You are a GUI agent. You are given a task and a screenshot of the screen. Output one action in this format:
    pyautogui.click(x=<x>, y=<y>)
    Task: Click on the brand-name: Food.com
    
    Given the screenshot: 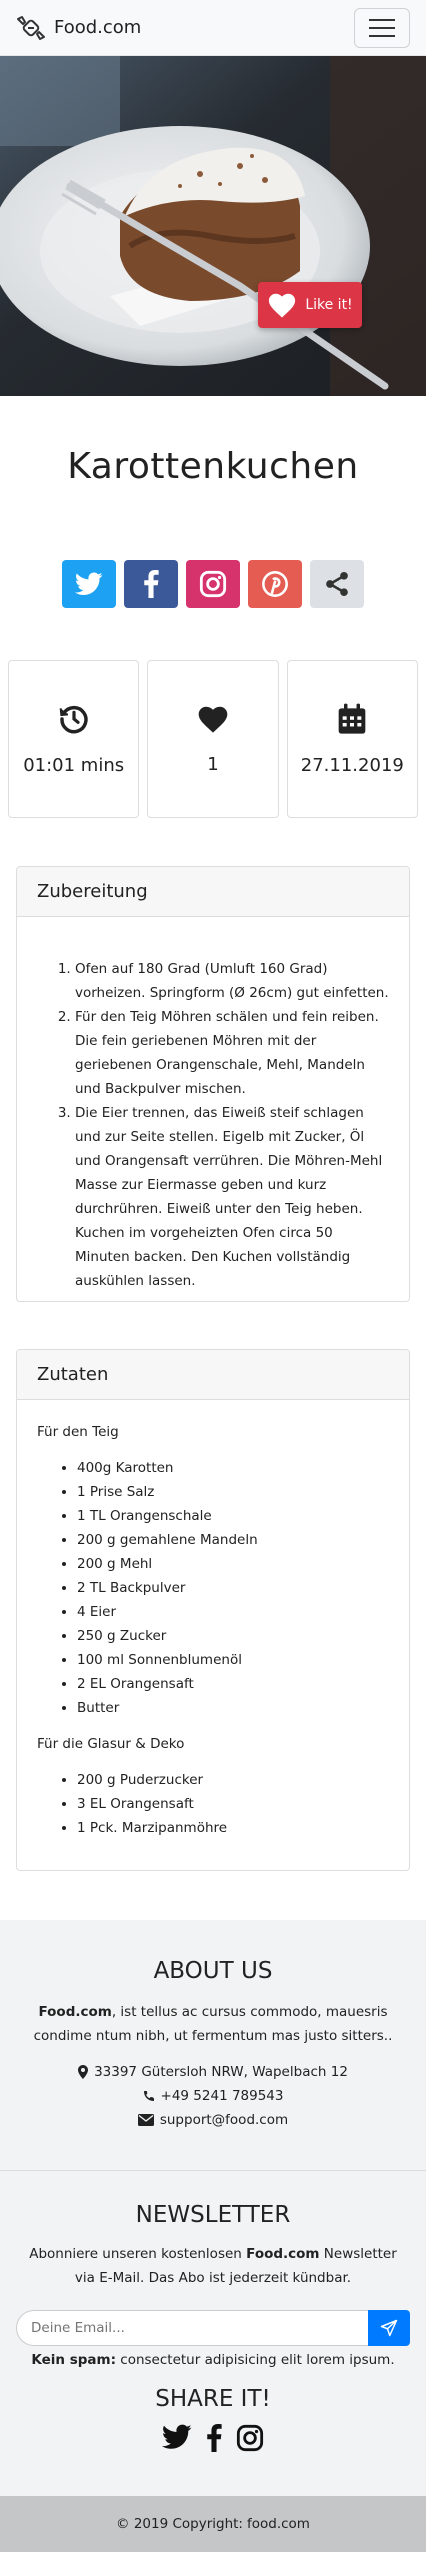 What is the action you would take?
    pyautogui.click(x=98, y=27)
    